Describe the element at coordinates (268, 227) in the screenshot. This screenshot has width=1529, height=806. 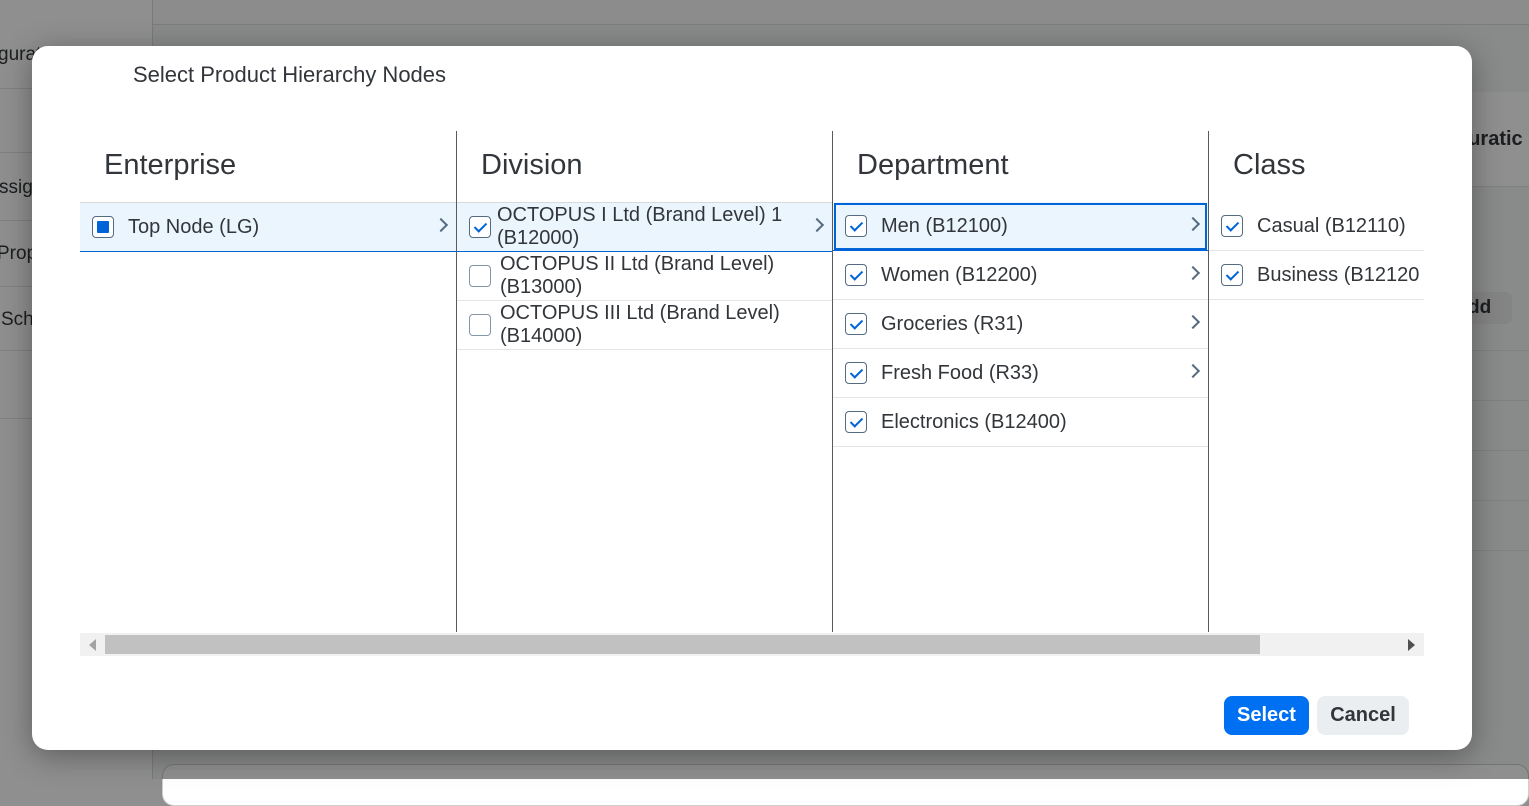
I see `list-item: Top Node (LG)` at that location.